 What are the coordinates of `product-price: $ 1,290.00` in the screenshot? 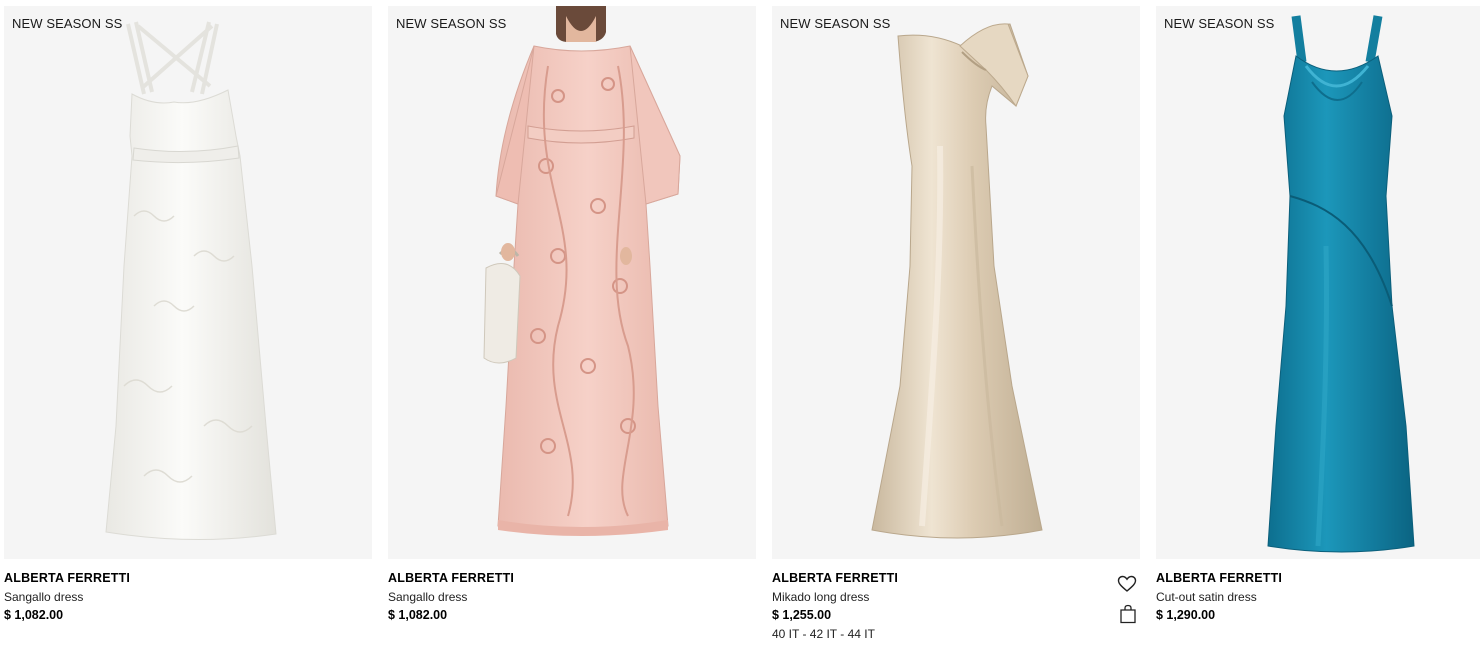 It's located at (1186, 615).